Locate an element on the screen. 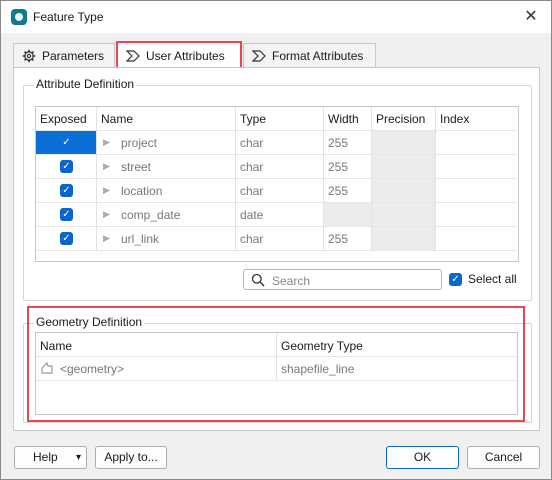  width-disabled-cell is located at coordinates (347, 215).